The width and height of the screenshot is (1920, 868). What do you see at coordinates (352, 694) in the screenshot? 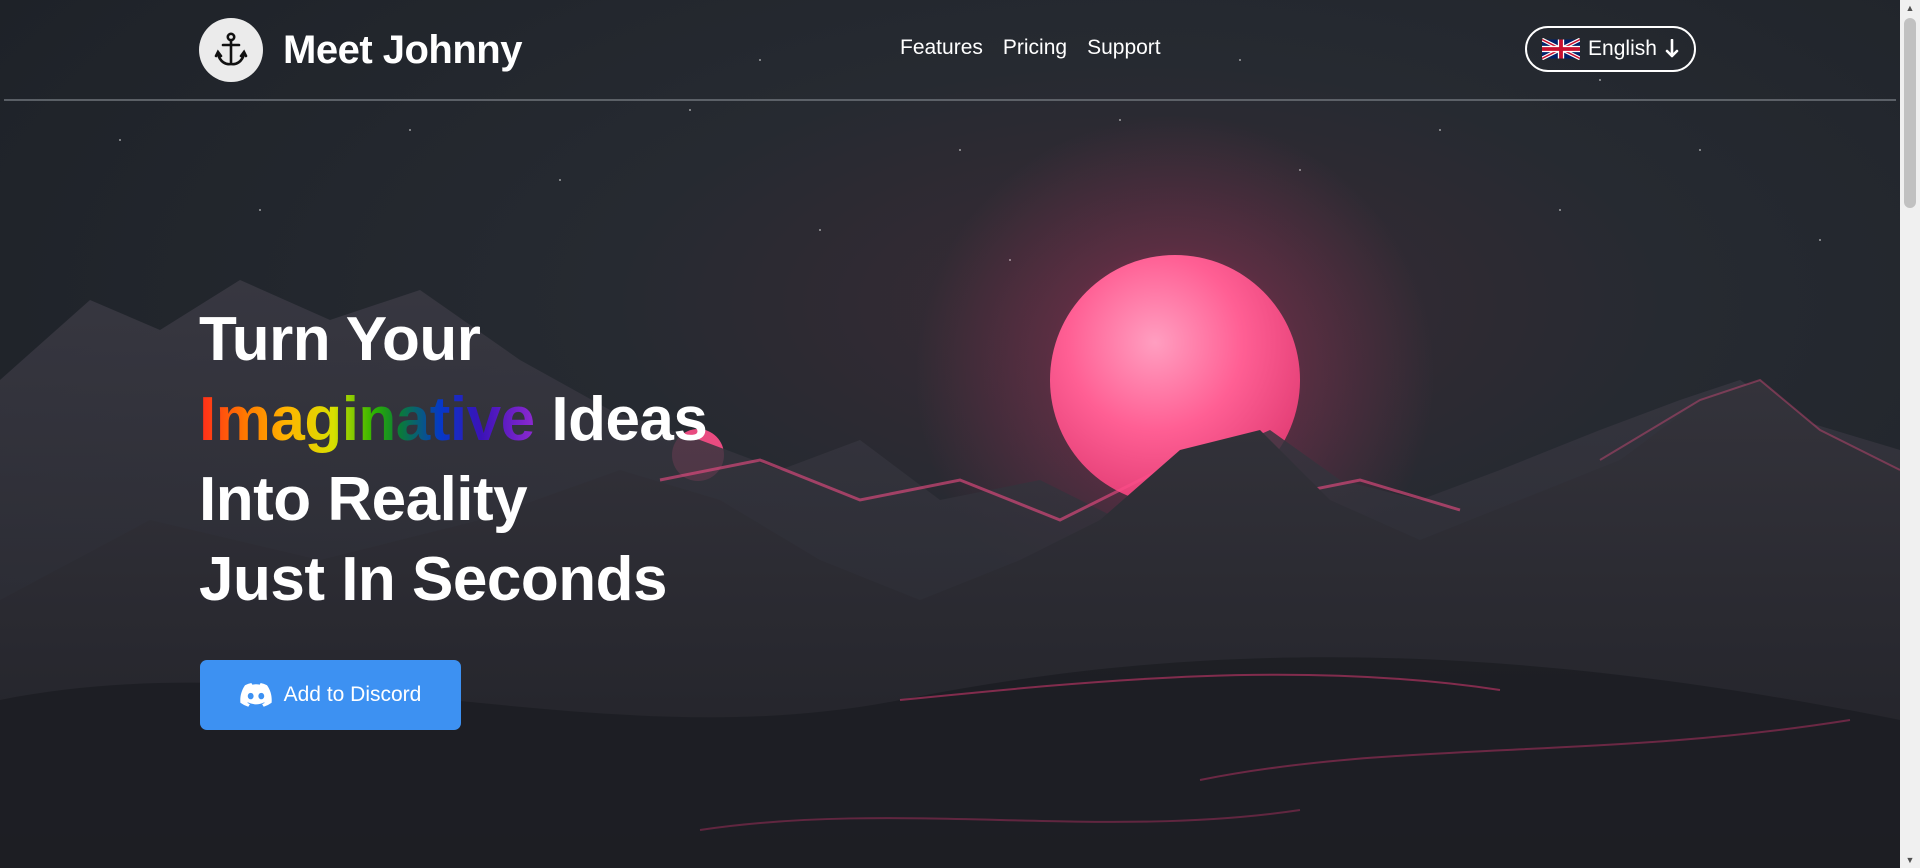
I see `add-to-discord-label: Add to Discord` at bounding box center [352, 694].